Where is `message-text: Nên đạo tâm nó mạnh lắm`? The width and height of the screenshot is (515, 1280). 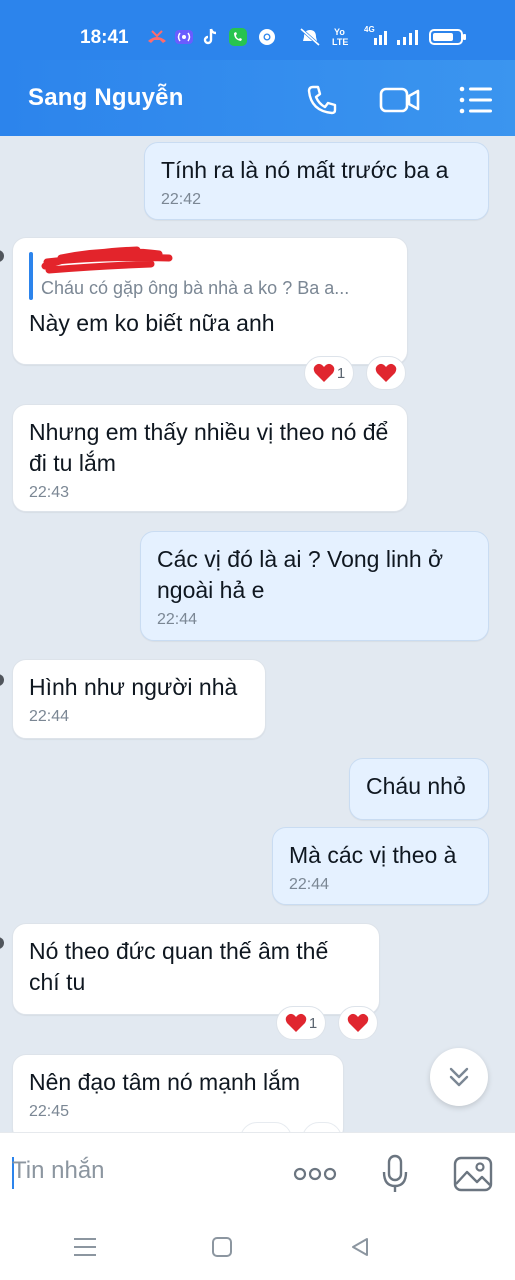
message-text: Nên đạo tâm nó mạnh lắm is located at coordinates (165, 1082).